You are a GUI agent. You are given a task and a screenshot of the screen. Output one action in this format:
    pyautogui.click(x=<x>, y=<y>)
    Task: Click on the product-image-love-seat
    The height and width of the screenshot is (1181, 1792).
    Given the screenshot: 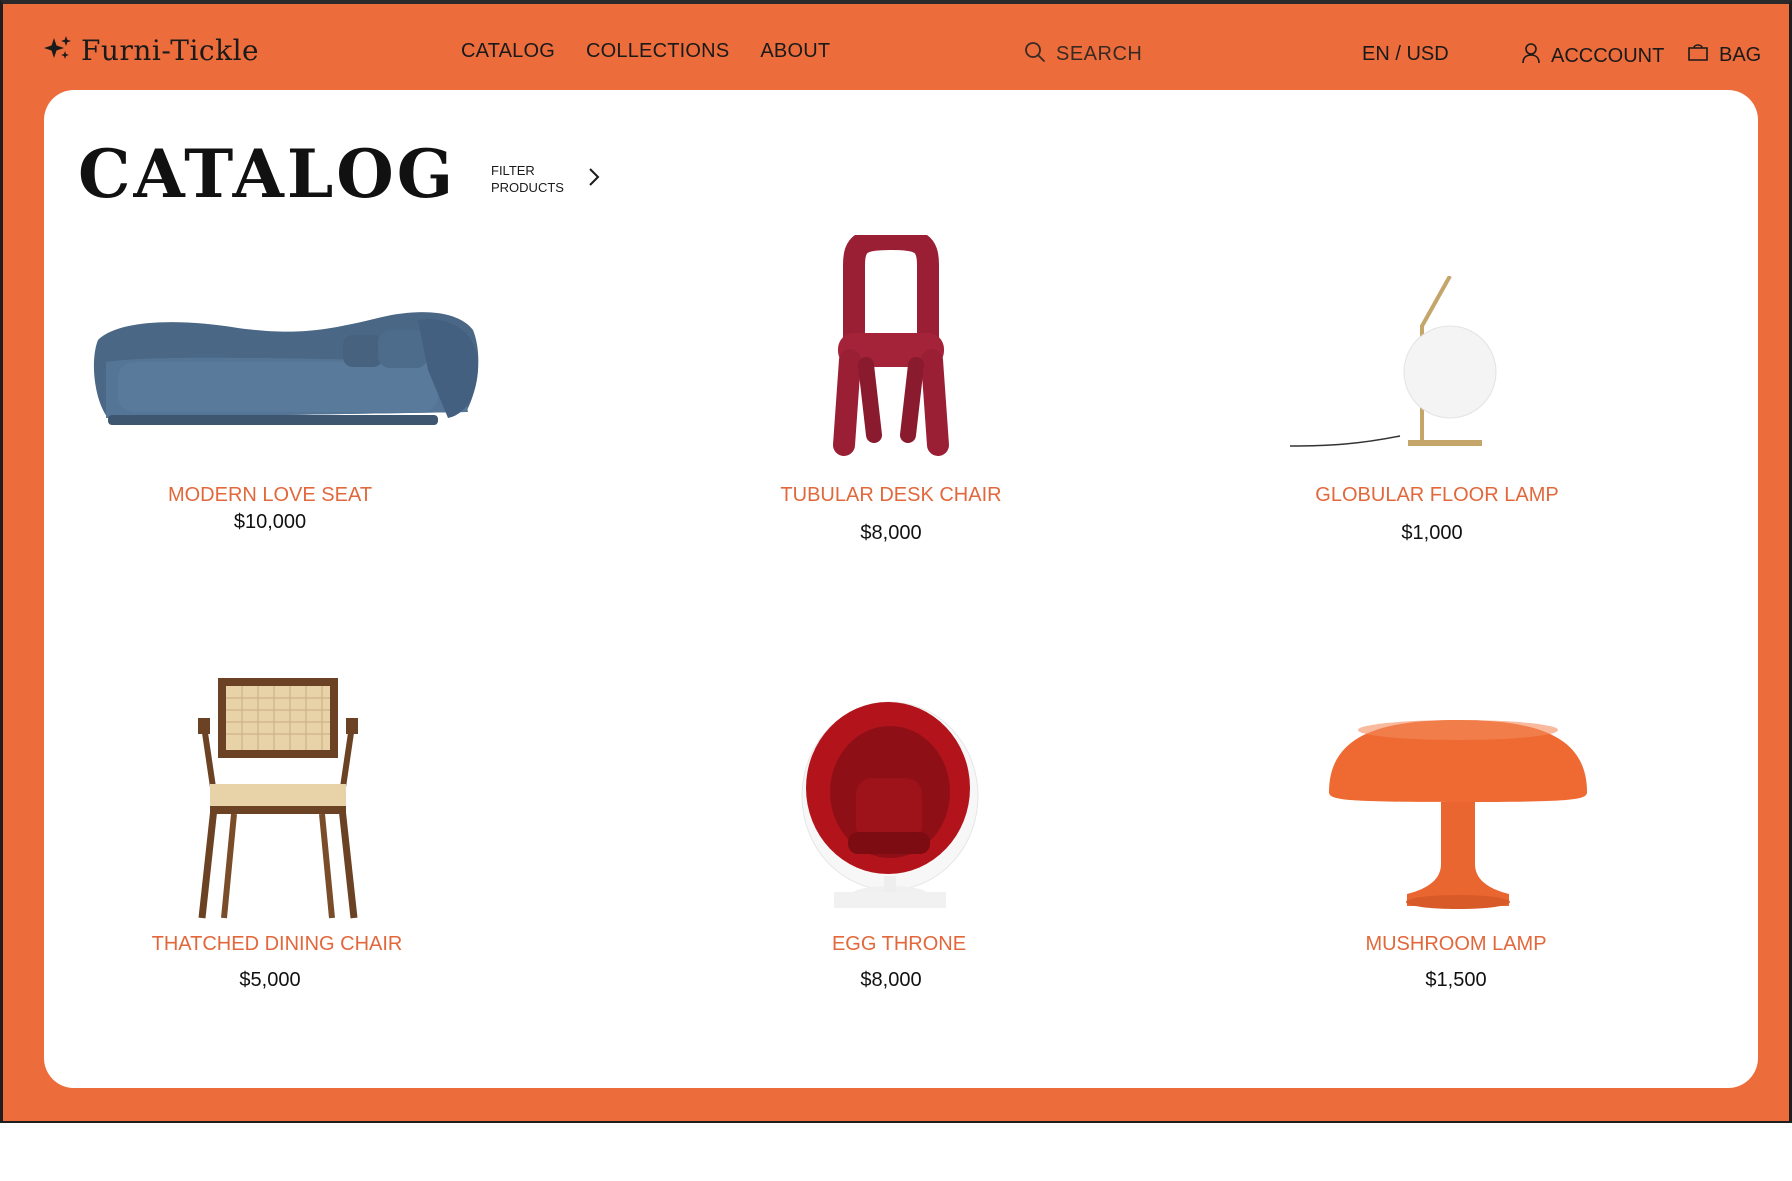 What is the action you would take?
    pyautogui.click(x=284, y=369)
    